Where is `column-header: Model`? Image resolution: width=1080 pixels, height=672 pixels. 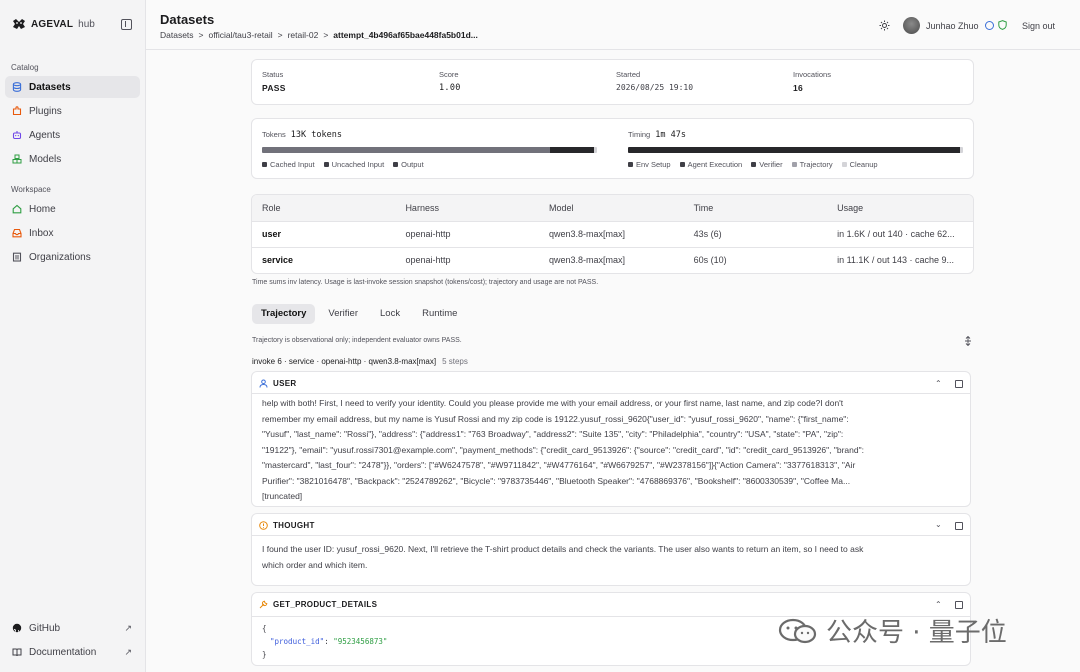 column-header: Model is located at coordinates (611, 208).